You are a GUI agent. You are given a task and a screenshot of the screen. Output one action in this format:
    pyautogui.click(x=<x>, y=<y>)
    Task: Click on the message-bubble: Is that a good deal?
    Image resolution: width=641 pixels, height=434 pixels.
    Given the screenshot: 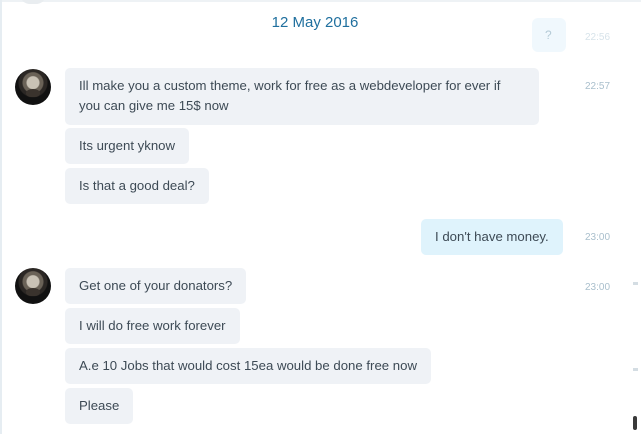 What is the action you would take?
    pyautogui.click(x=137, y=186)
    